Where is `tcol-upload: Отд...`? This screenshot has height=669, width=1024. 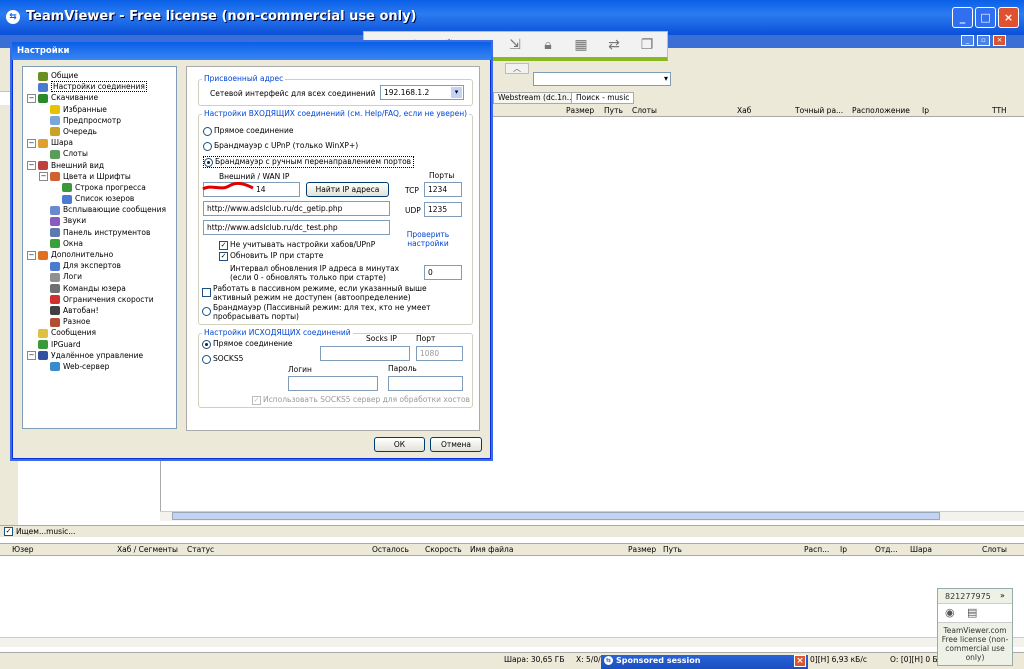
tcol-upload: Отд... is located at coordinates (886, 549).